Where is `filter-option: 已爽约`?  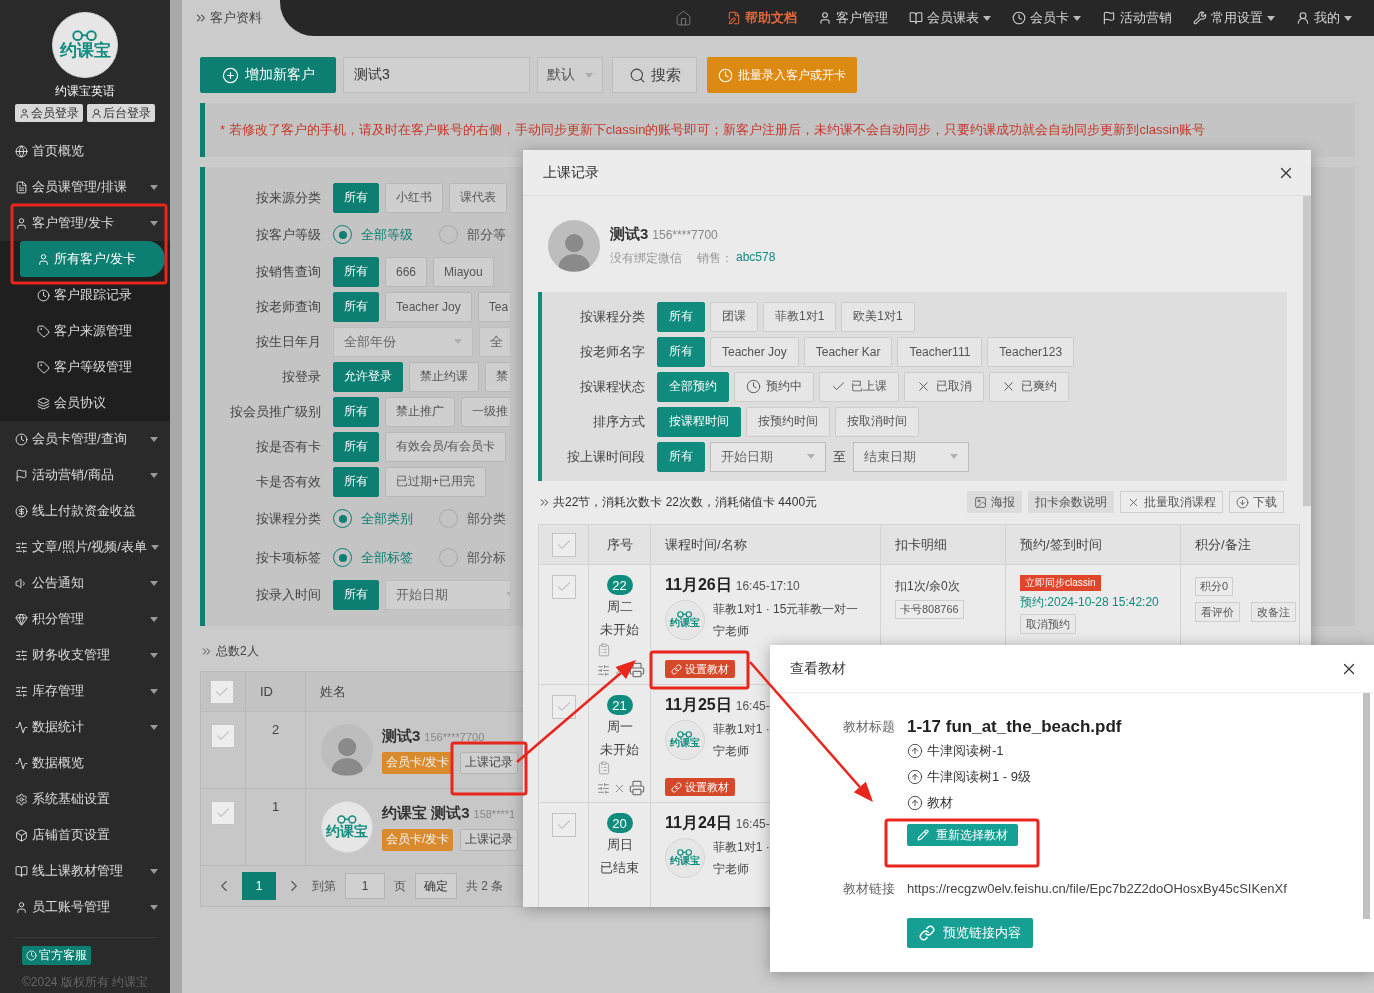
filter-option: 已爽约 is located at coordinates (1029, 386).